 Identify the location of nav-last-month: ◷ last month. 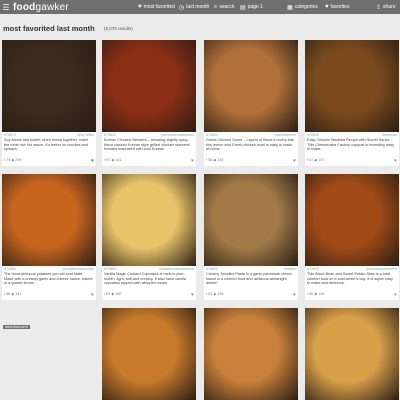
(194, 7).